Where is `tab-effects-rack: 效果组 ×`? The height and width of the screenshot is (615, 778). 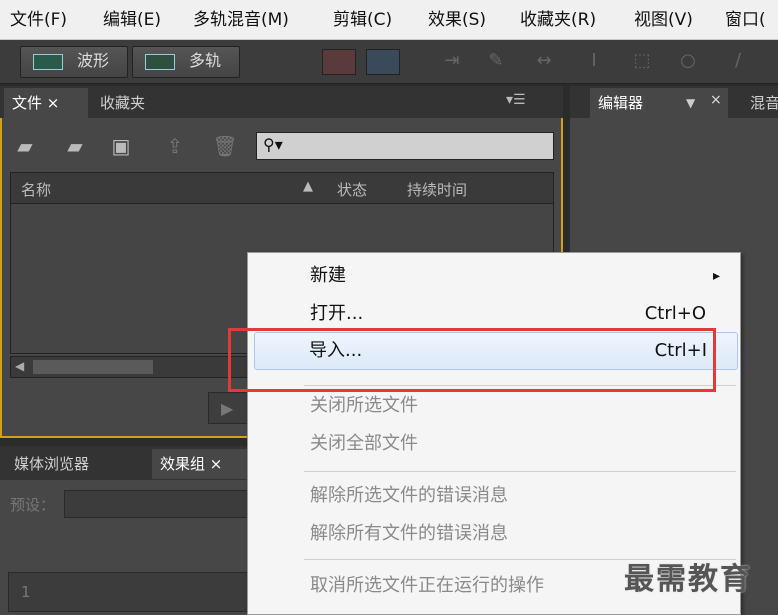 tab-effects-rack: 效果组 × is located at coordinates (202, 464).